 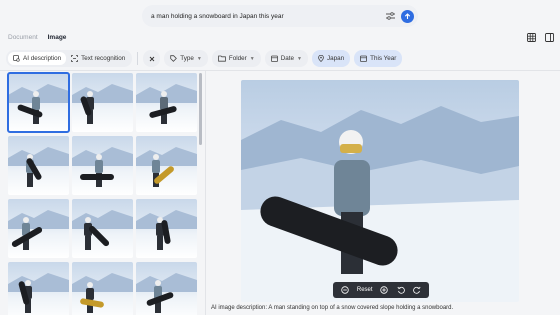 I want to click on ai-description-button: AI description, so click(x=37, y=58).